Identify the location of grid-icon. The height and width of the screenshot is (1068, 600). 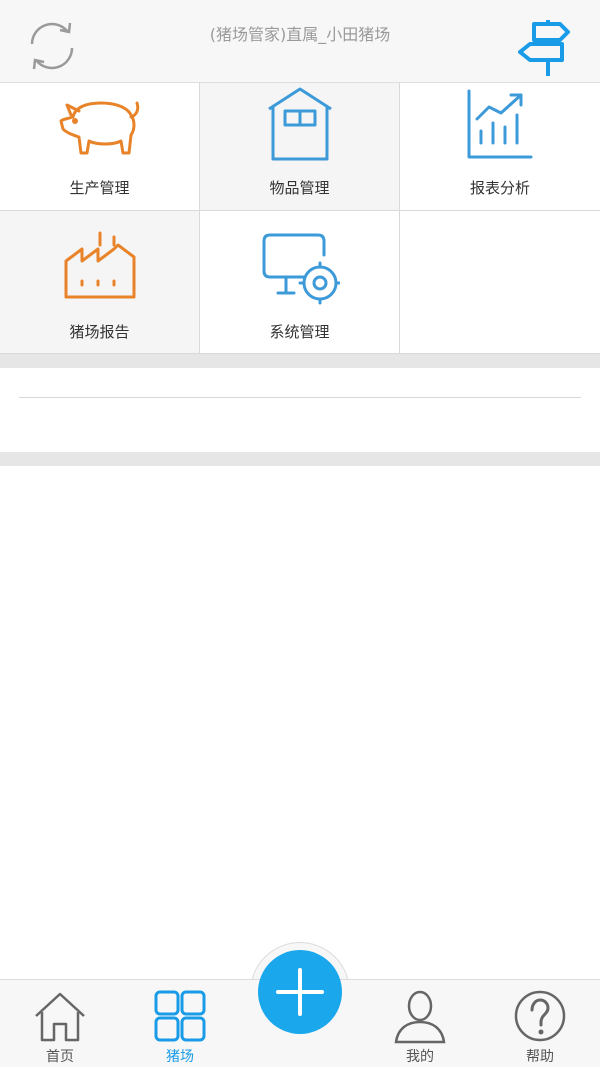
(180, 1016).